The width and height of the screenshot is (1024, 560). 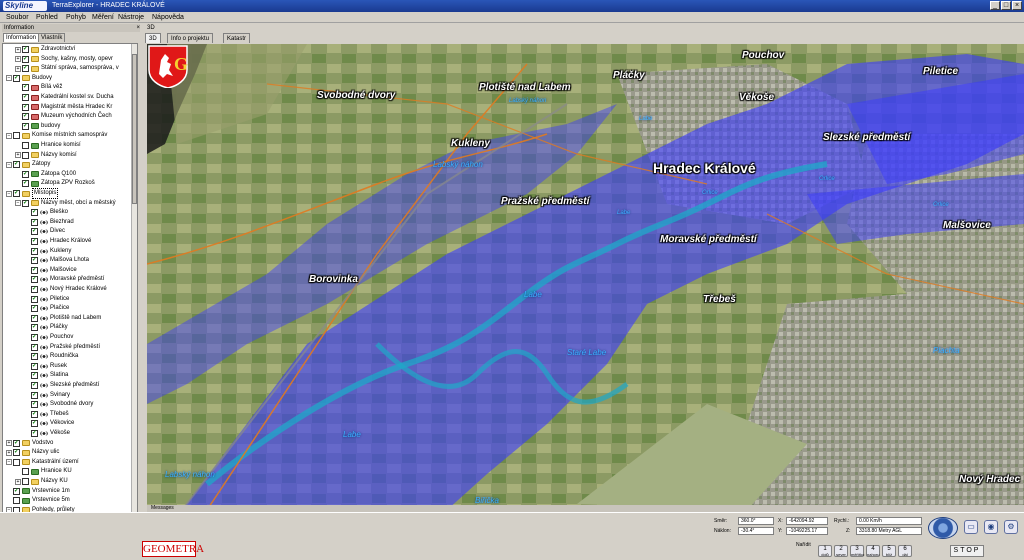 I want to click on tree-item: ✓ Bílá věž, so click(x=38, y=87).